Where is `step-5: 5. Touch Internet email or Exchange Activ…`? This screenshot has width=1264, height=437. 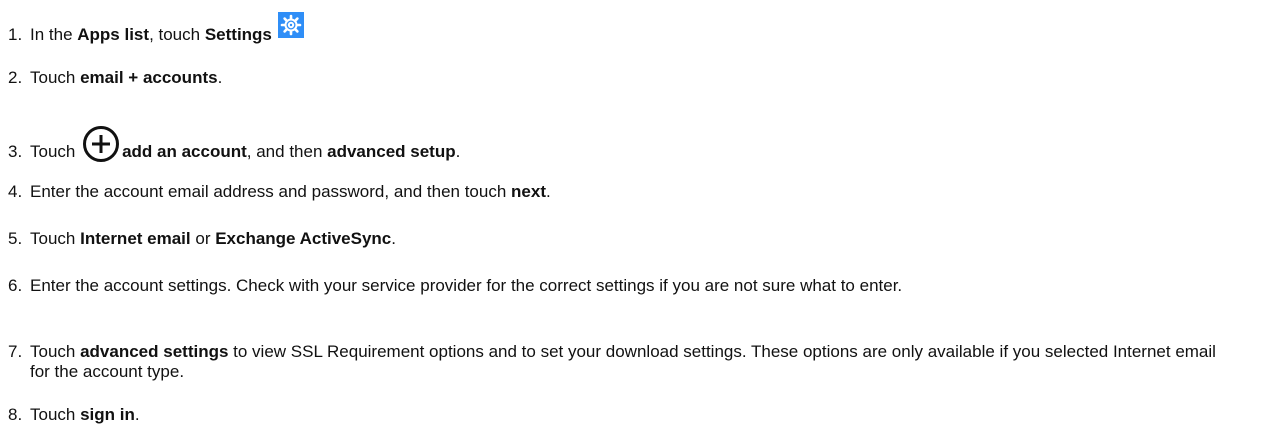
step-5: 5. Touch Internet email or Exchange Activ… is located at coordinates (628, 239).